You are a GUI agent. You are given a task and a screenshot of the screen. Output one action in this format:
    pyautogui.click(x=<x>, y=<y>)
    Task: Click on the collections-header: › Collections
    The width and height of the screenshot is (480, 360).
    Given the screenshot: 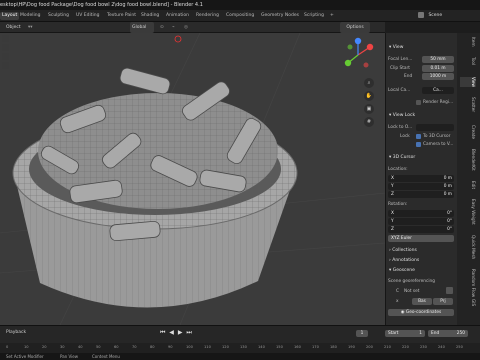 What is the action you would take?
    pyautogui.click(x=422, y=250)
    